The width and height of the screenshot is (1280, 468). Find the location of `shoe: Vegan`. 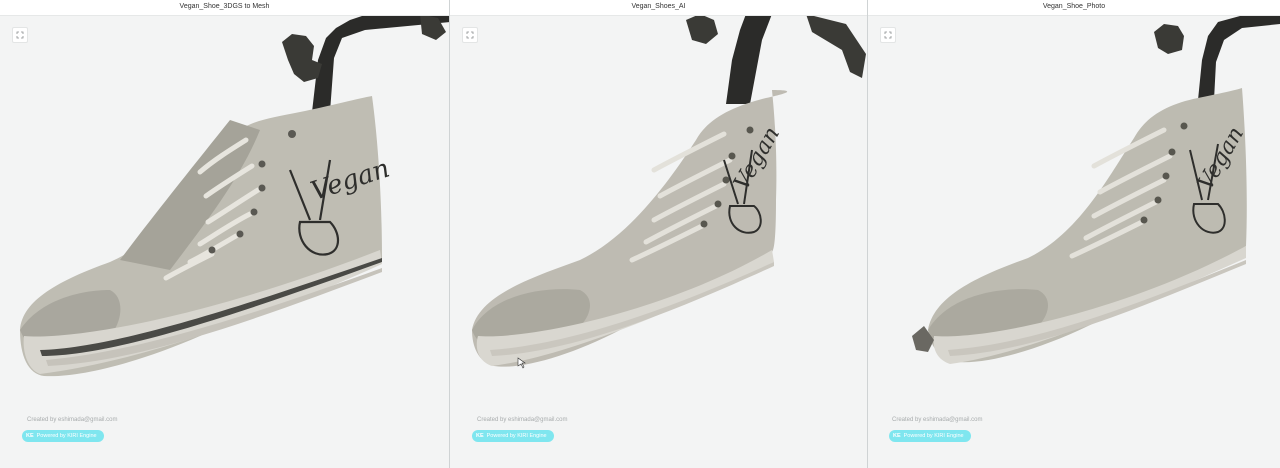

shoe: Vegan is located at coordinates (630, 228).